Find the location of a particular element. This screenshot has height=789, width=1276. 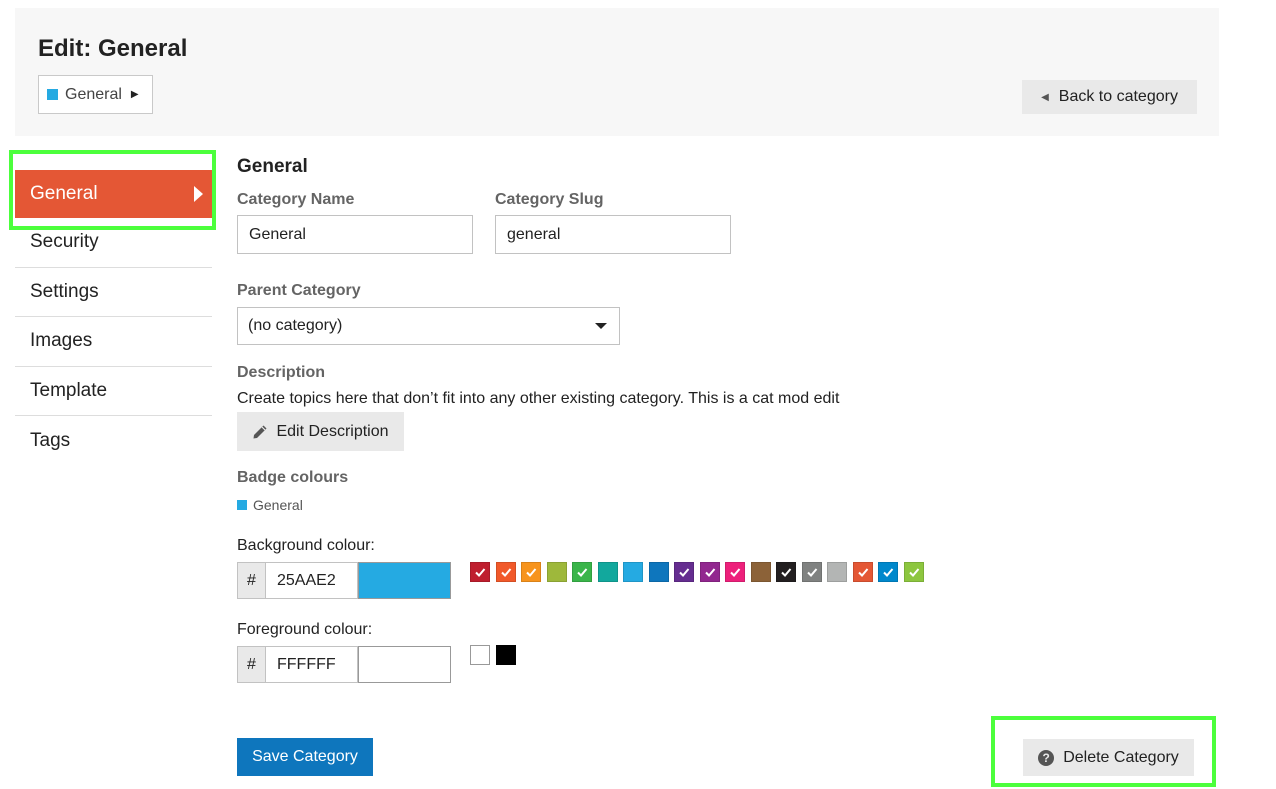

category-name-input is located at coordinates (355, 234).